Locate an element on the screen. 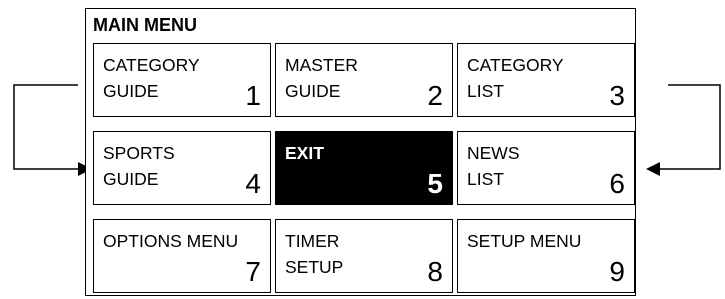 This screenshot has width=725, height=299. menu-item-category-guide: CATEGORY GUIDE 1 is located at coordinates (182, 80).